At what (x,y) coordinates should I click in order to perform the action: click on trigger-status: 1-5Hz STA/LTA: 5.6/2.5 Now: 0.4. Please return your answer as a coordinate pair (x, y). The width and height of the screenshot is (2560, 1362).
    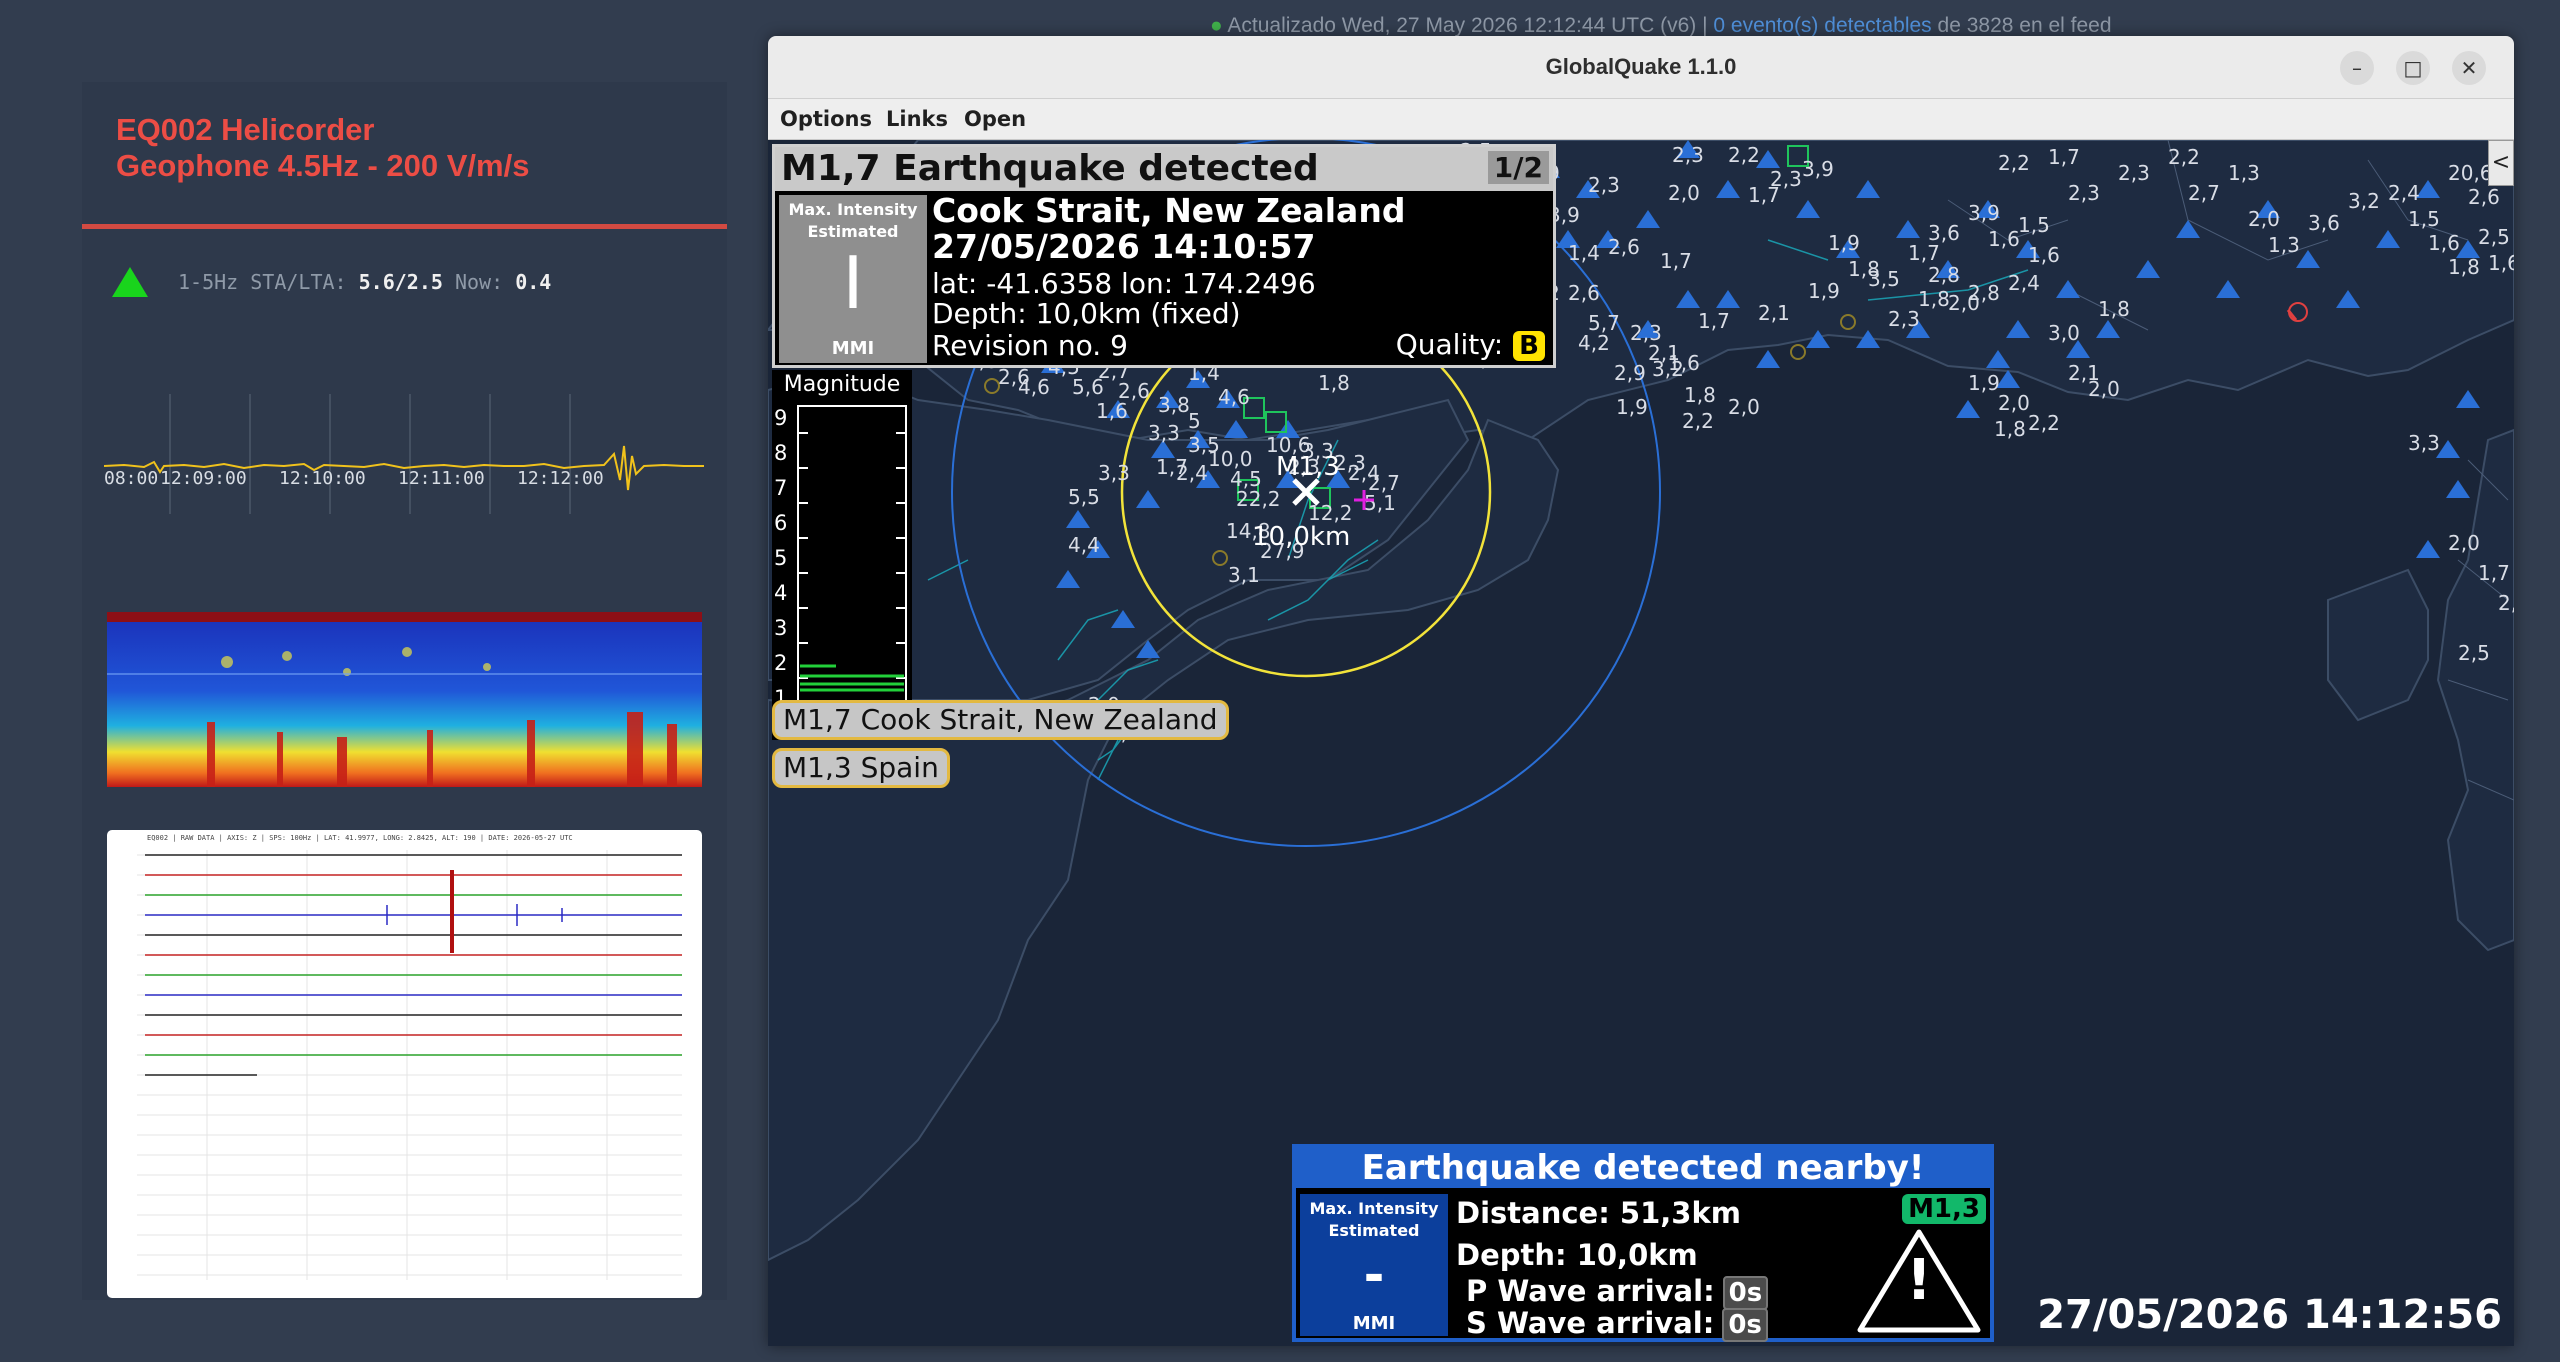
    Looking at the image, I should click on (331, 282).